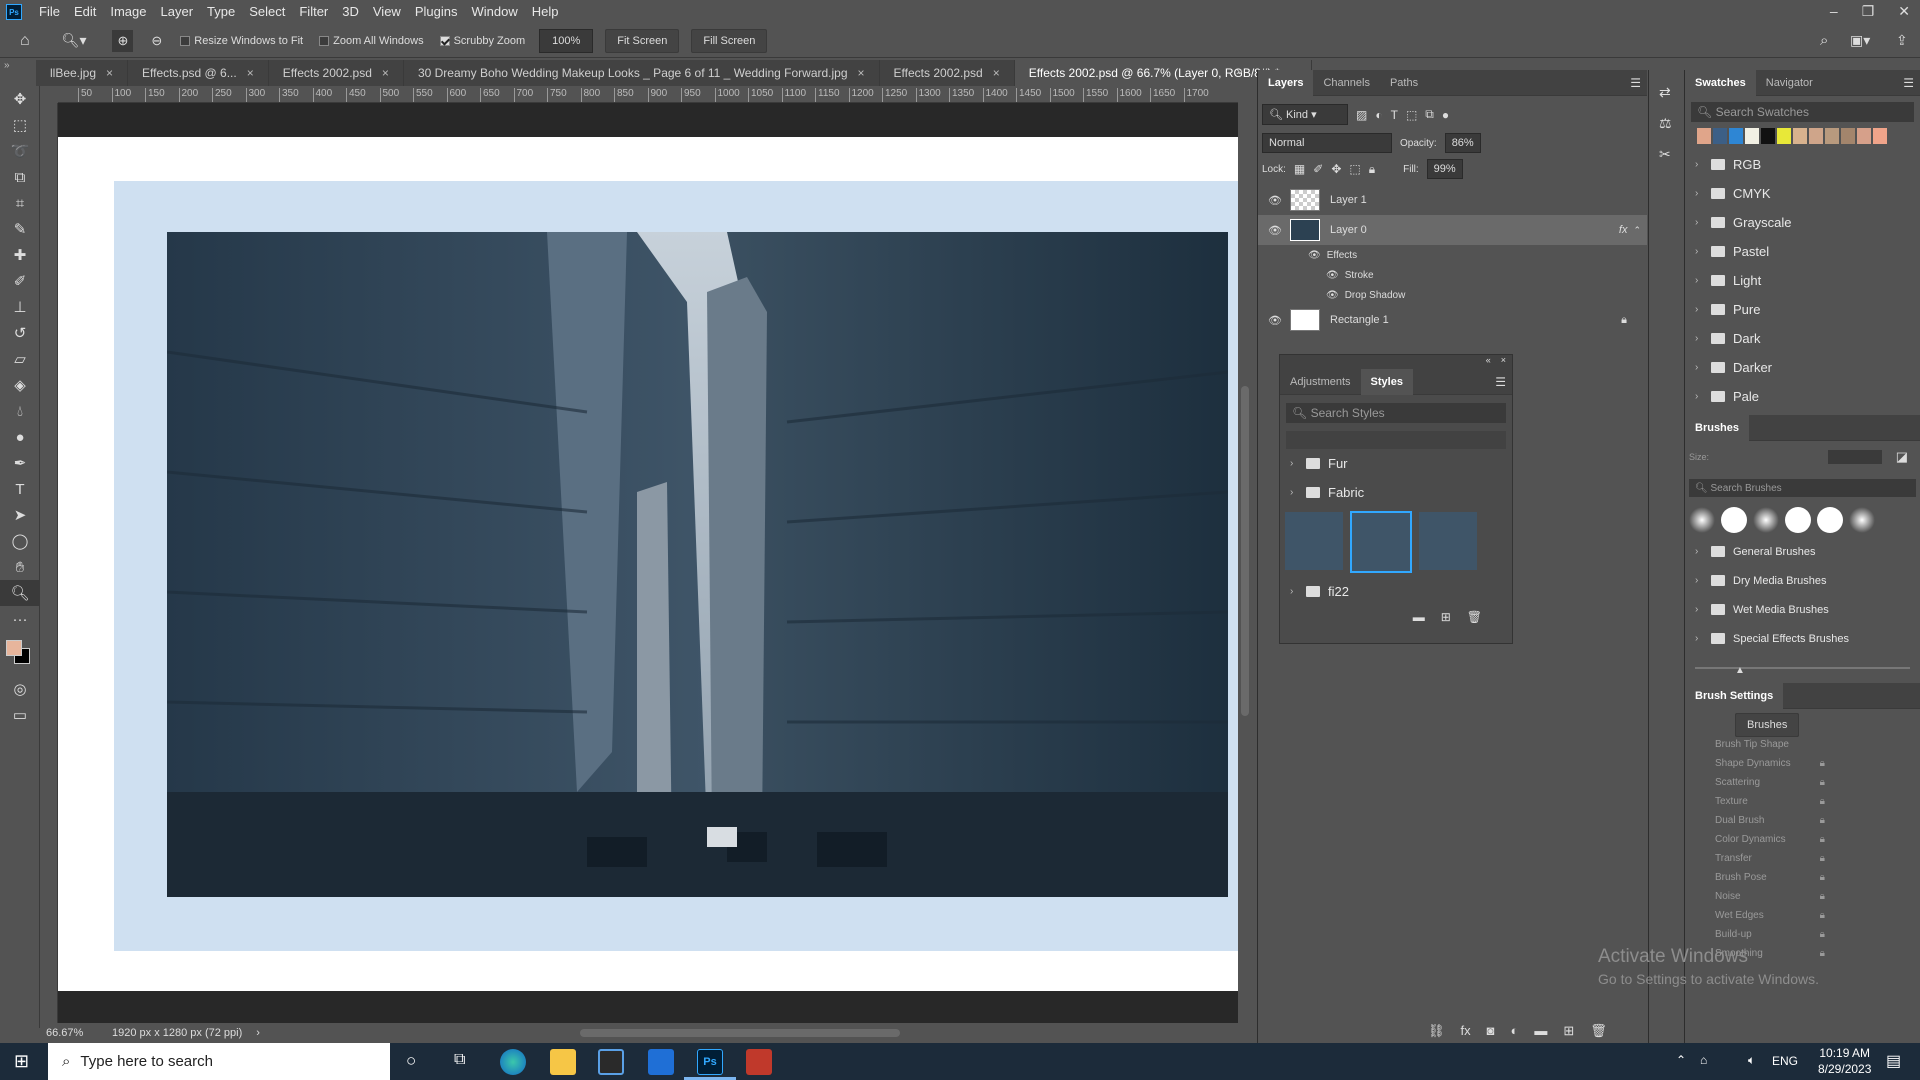  What do you see at coordinates (1802, 280) in the screenshot?
I see `swatch-folder-light: › Light` at bounding box center [1802, 280].